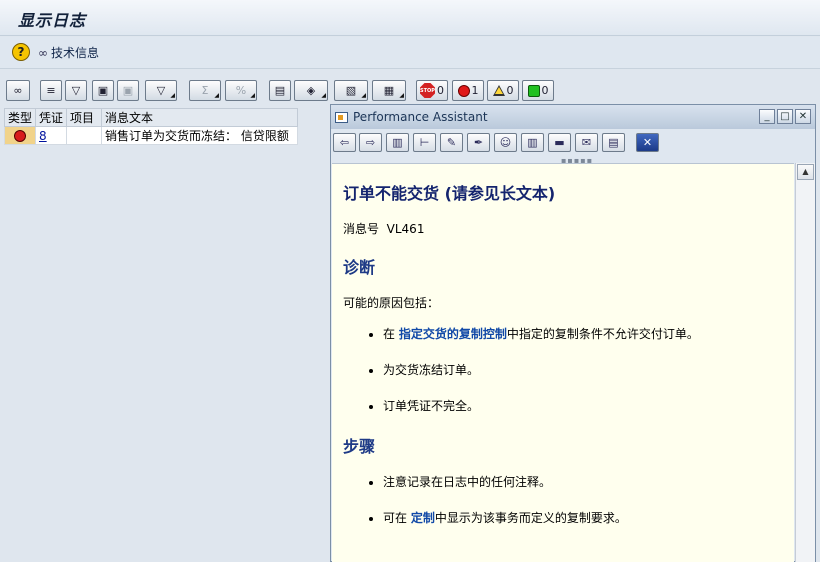 Image resolution: width=820 pixels, height=562 pixels. Describe the element at coordinates (199, 135) in the screenshot. I see `message-text-cell: 销售订单为交货而冻结： 信贷限额` at that location.